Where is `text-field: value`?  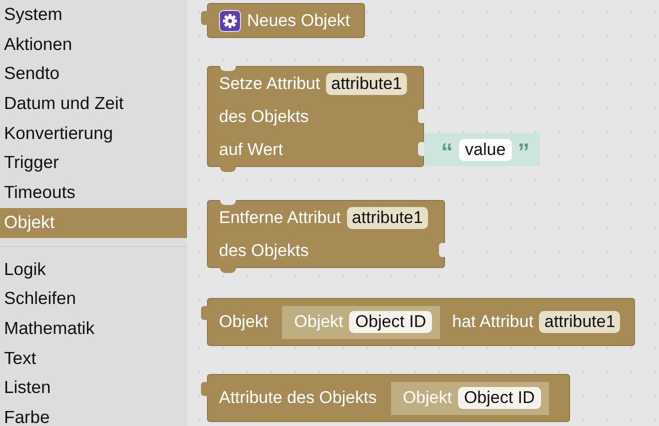 text-field: value is located at coordinates (485, 149).